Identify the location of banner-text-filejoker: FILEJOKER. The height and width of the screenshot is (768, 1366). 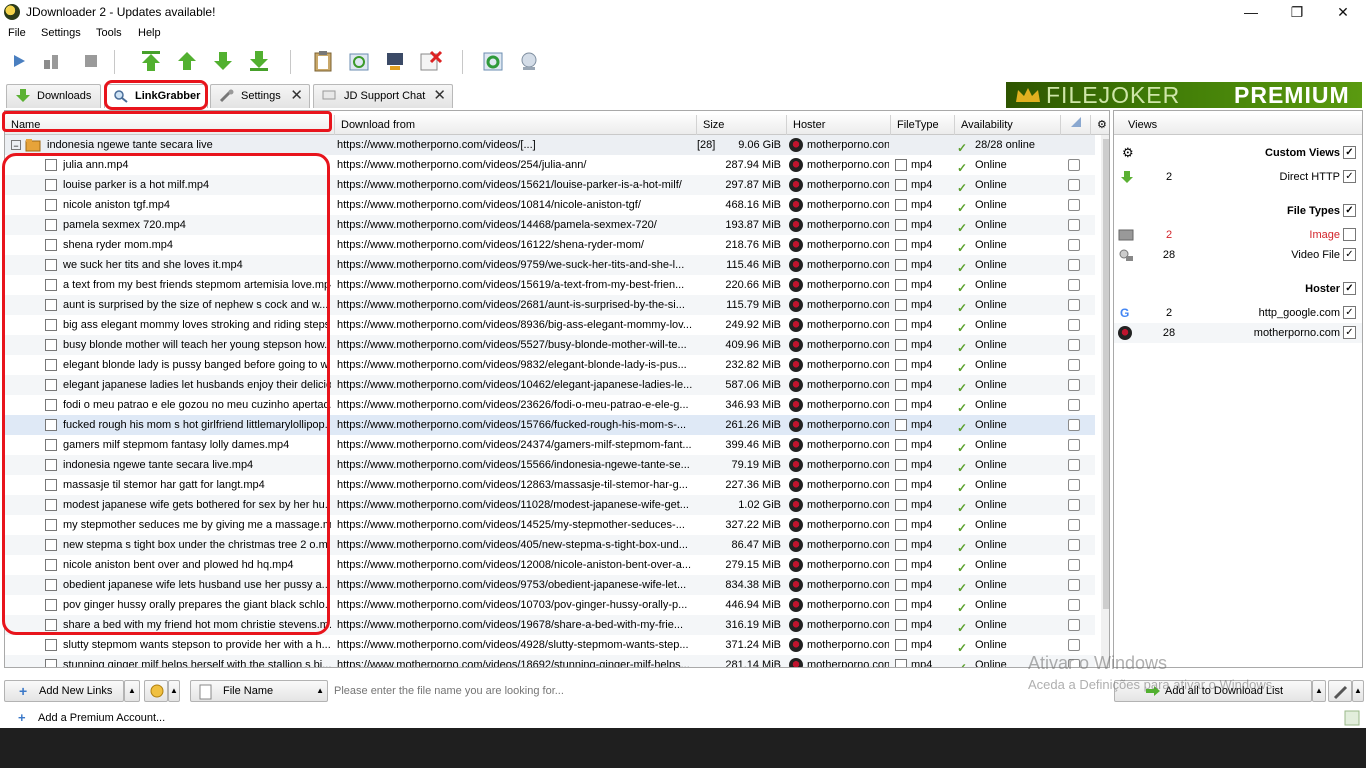
(1113, 95).